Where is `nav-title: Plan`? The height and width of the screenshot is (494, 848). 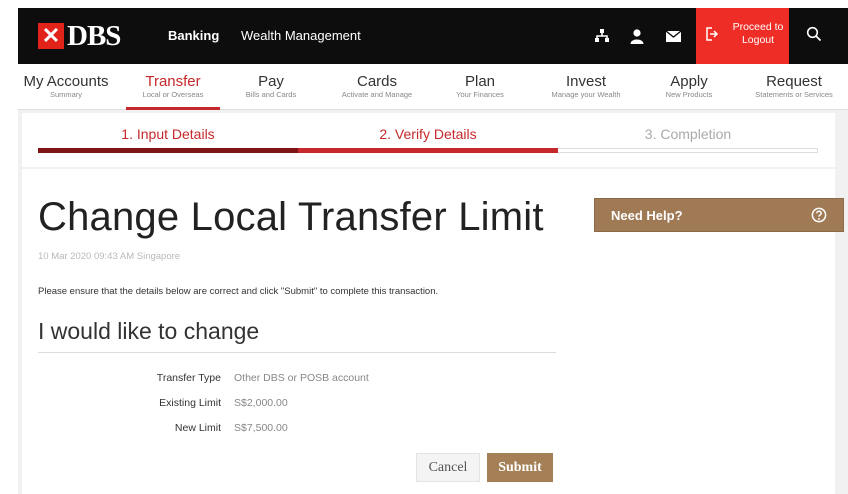 nav-title: Plan is located at coordinates (480, 81).